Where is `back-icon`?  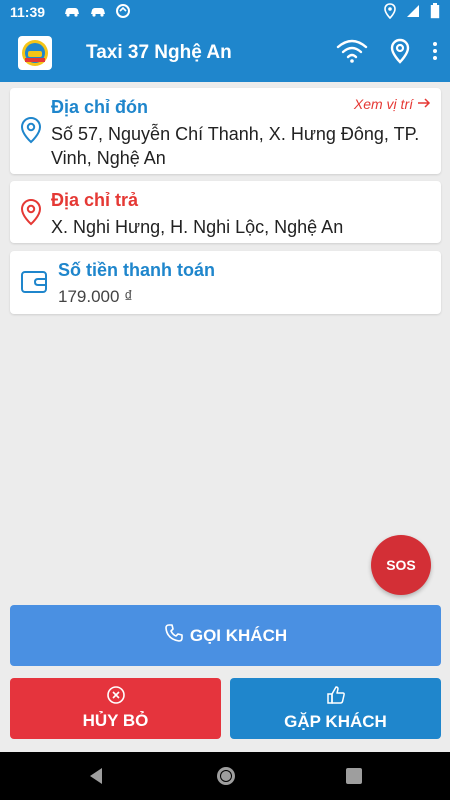
back-icon is located at coordinates (96, 778).